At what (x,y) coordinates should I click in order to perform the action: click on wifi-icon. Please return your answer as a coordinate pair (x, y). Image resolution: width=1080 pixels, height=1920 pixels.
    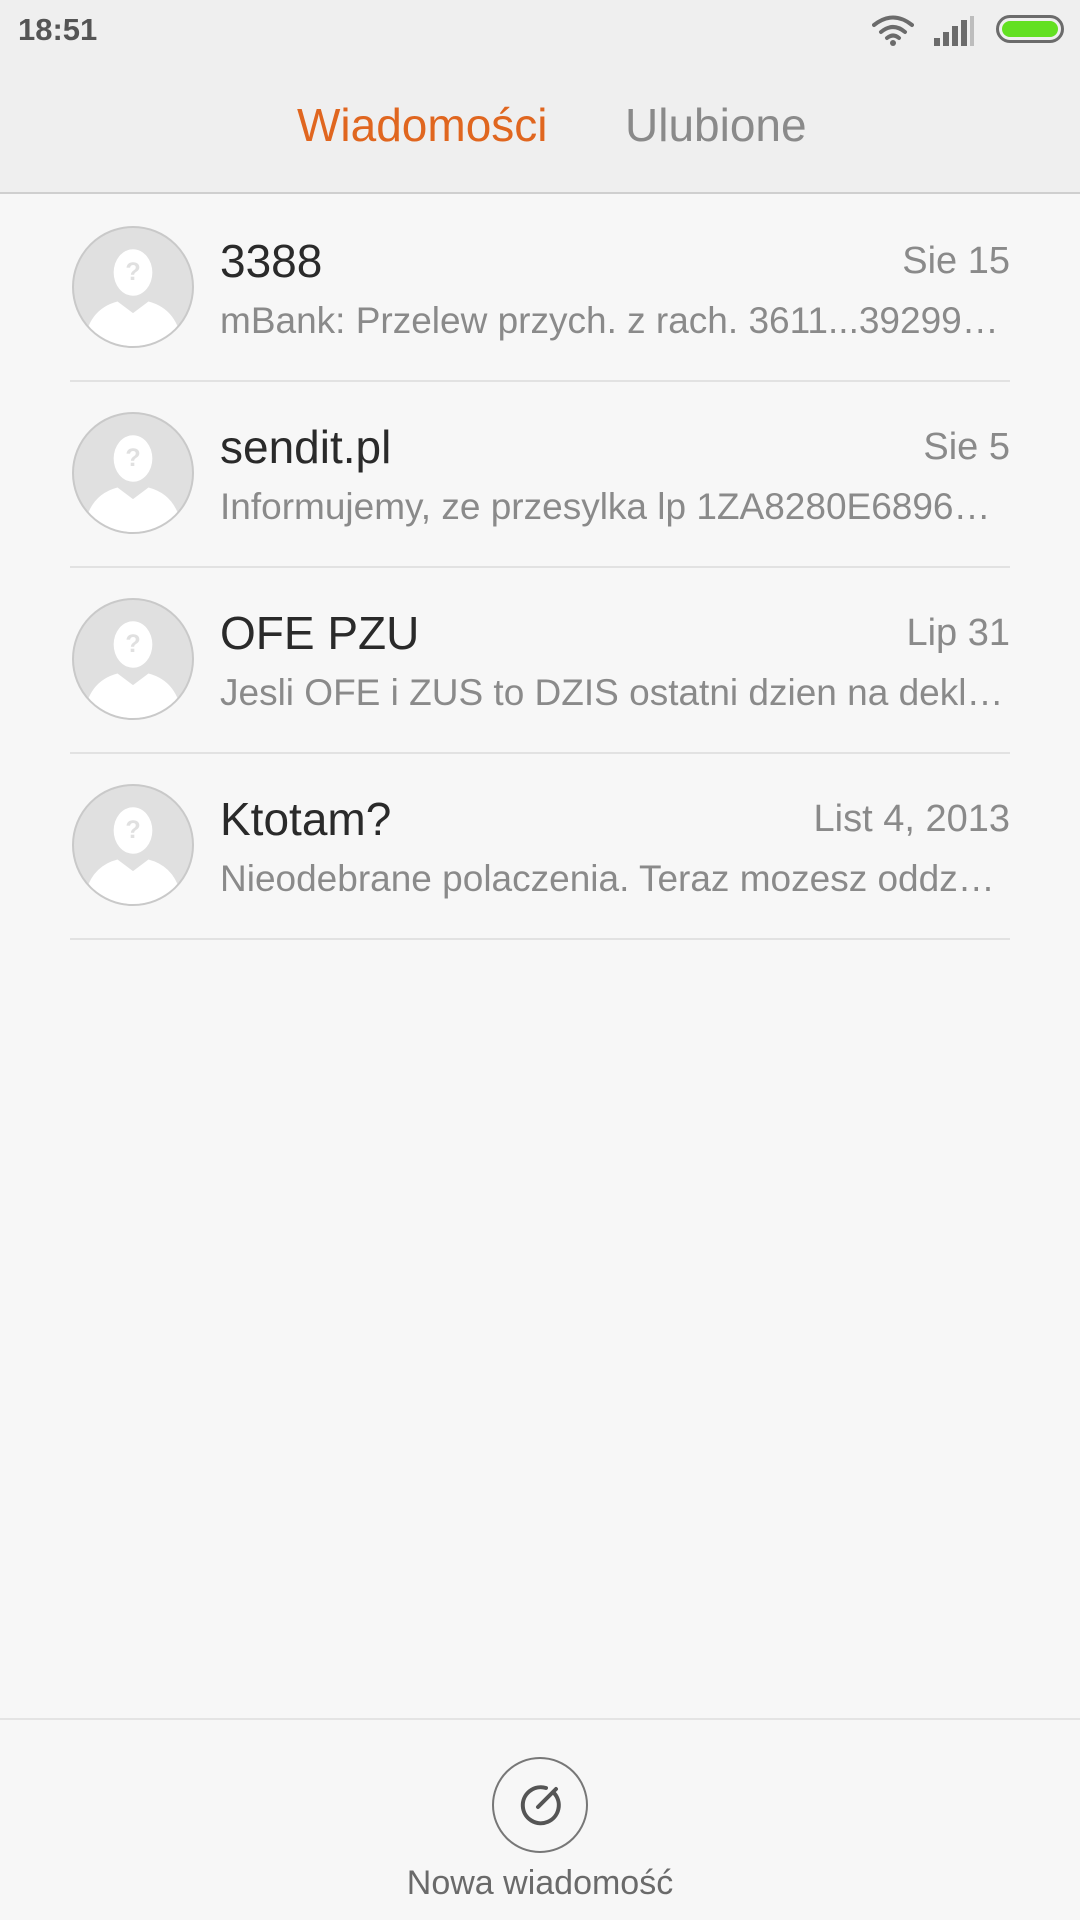
    Looking at the image, I should click on (893, 30).